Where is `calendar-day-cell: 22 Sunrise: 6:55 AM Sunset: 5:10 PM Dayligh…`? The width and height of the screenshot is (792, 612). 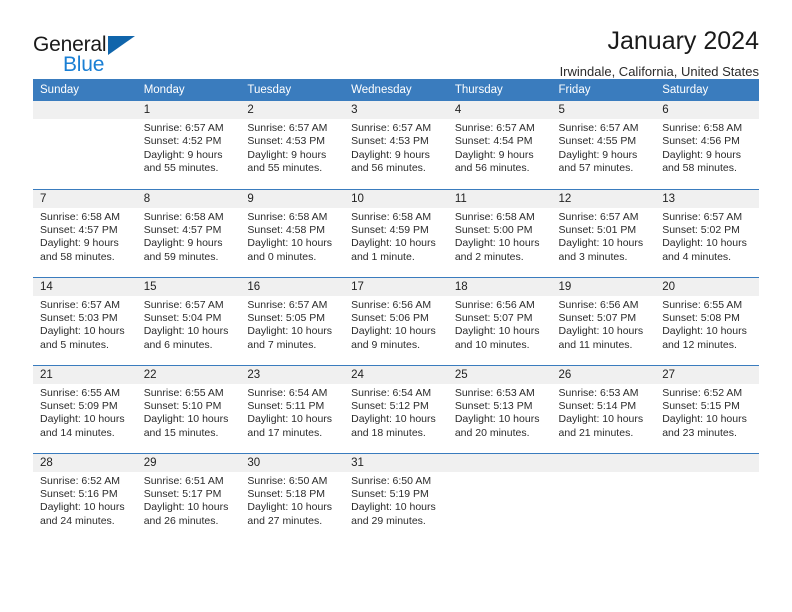 calendar-day-cell: 22 Sunrise: 6:55 AM Sunset: 5:10 PM Dayligh… is located at coordinates (188, 408).